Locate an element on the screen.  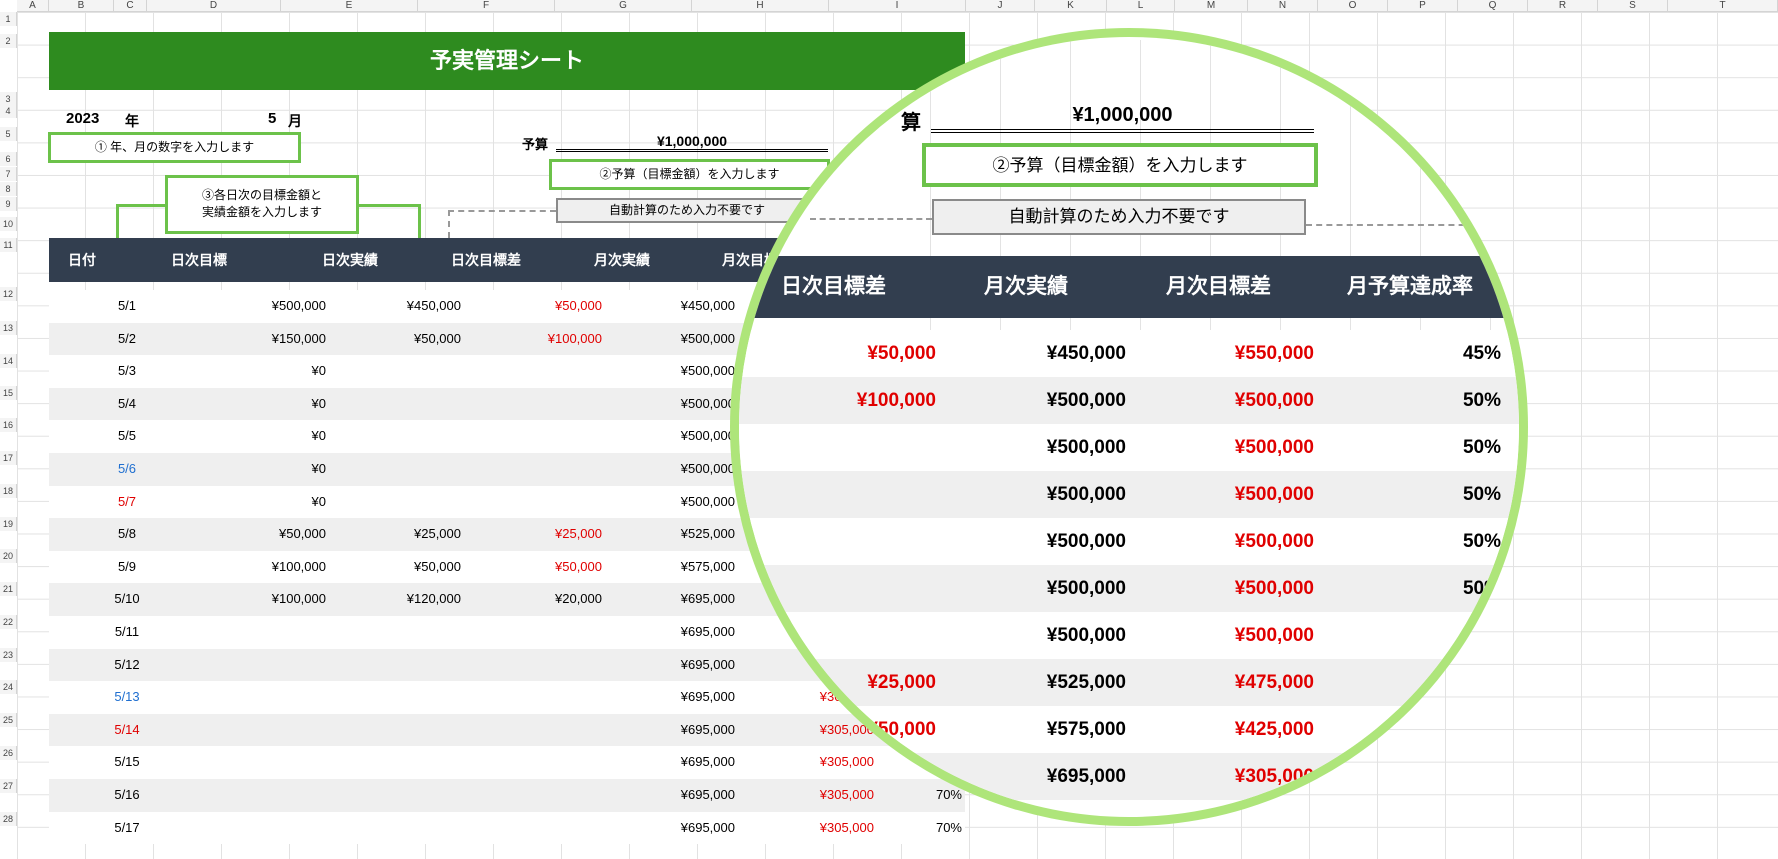
header-monthly-actual: 月次実績 is located at coordinates (622, 260).